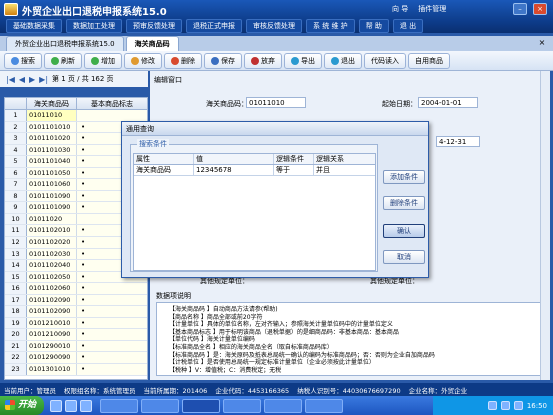 The width and height of the screenshot is (553, 415). I want to click on prev-page-icon: ◀, so click(22, 79).